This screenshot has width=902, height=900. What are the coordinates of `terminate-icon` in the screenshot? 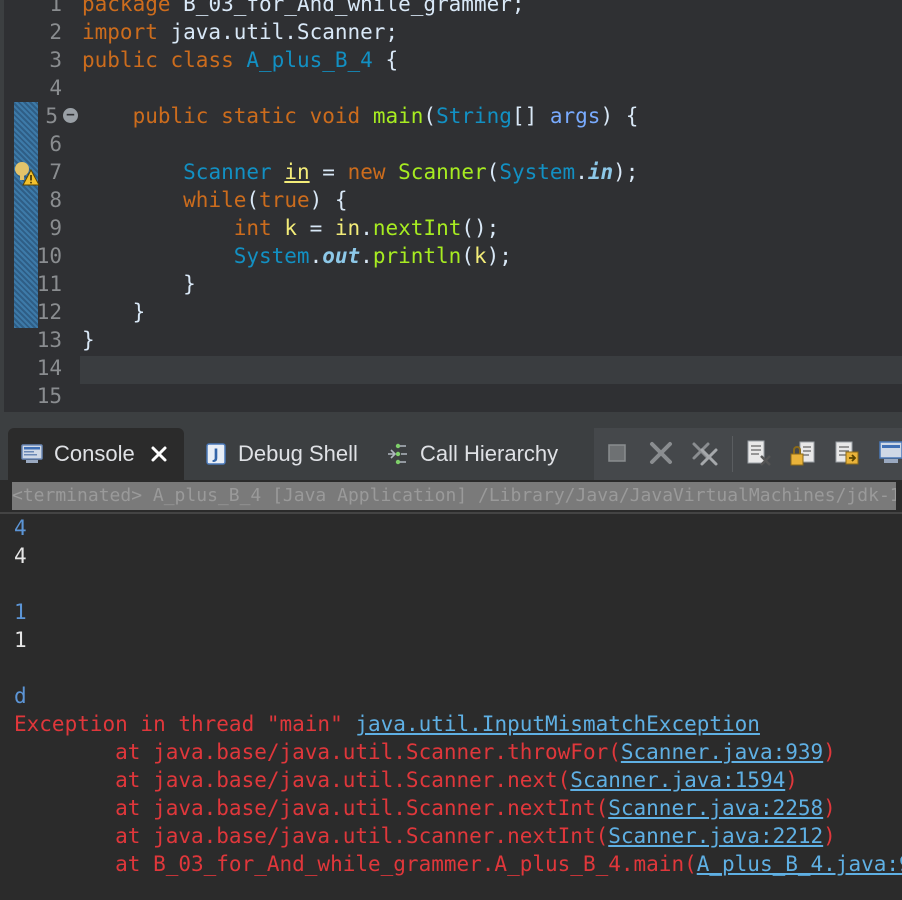 It's located at (617, 453).